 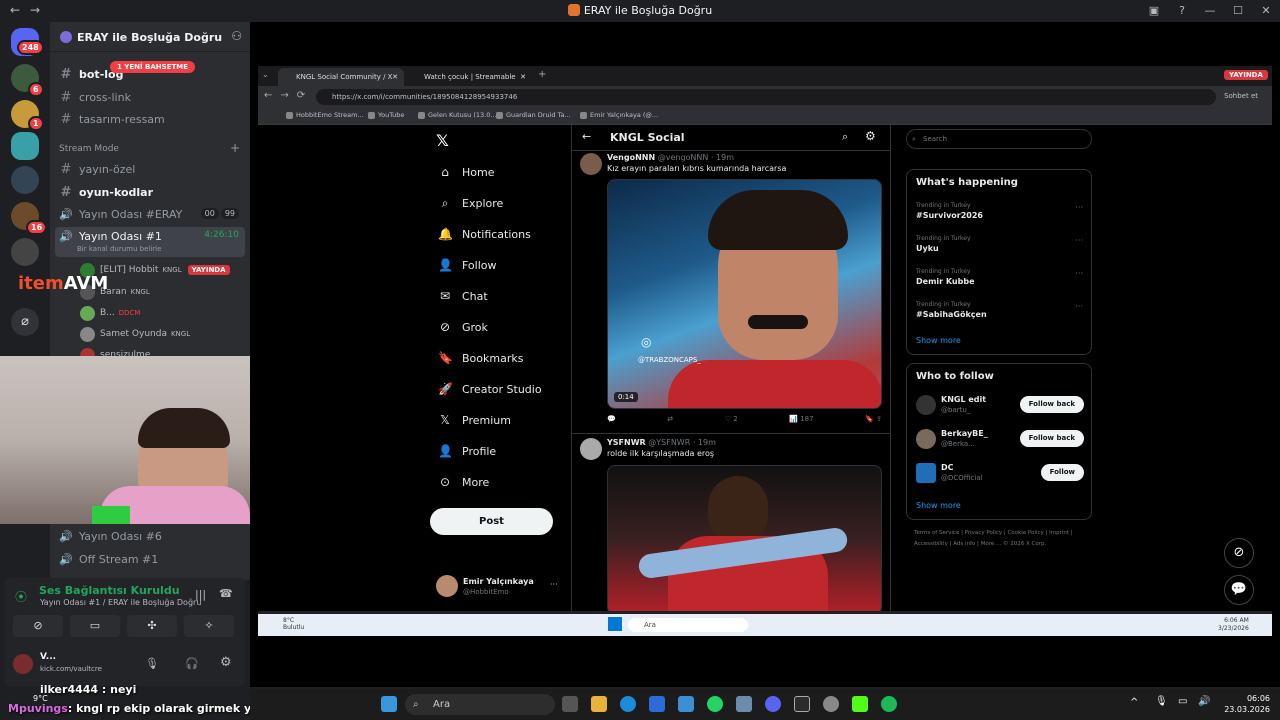 What do you see at coordinates (153, 67) in the screenshot?
I see `new-mention-badge: 1 YENİ BAHSETME` at bounding box center [153, 67].